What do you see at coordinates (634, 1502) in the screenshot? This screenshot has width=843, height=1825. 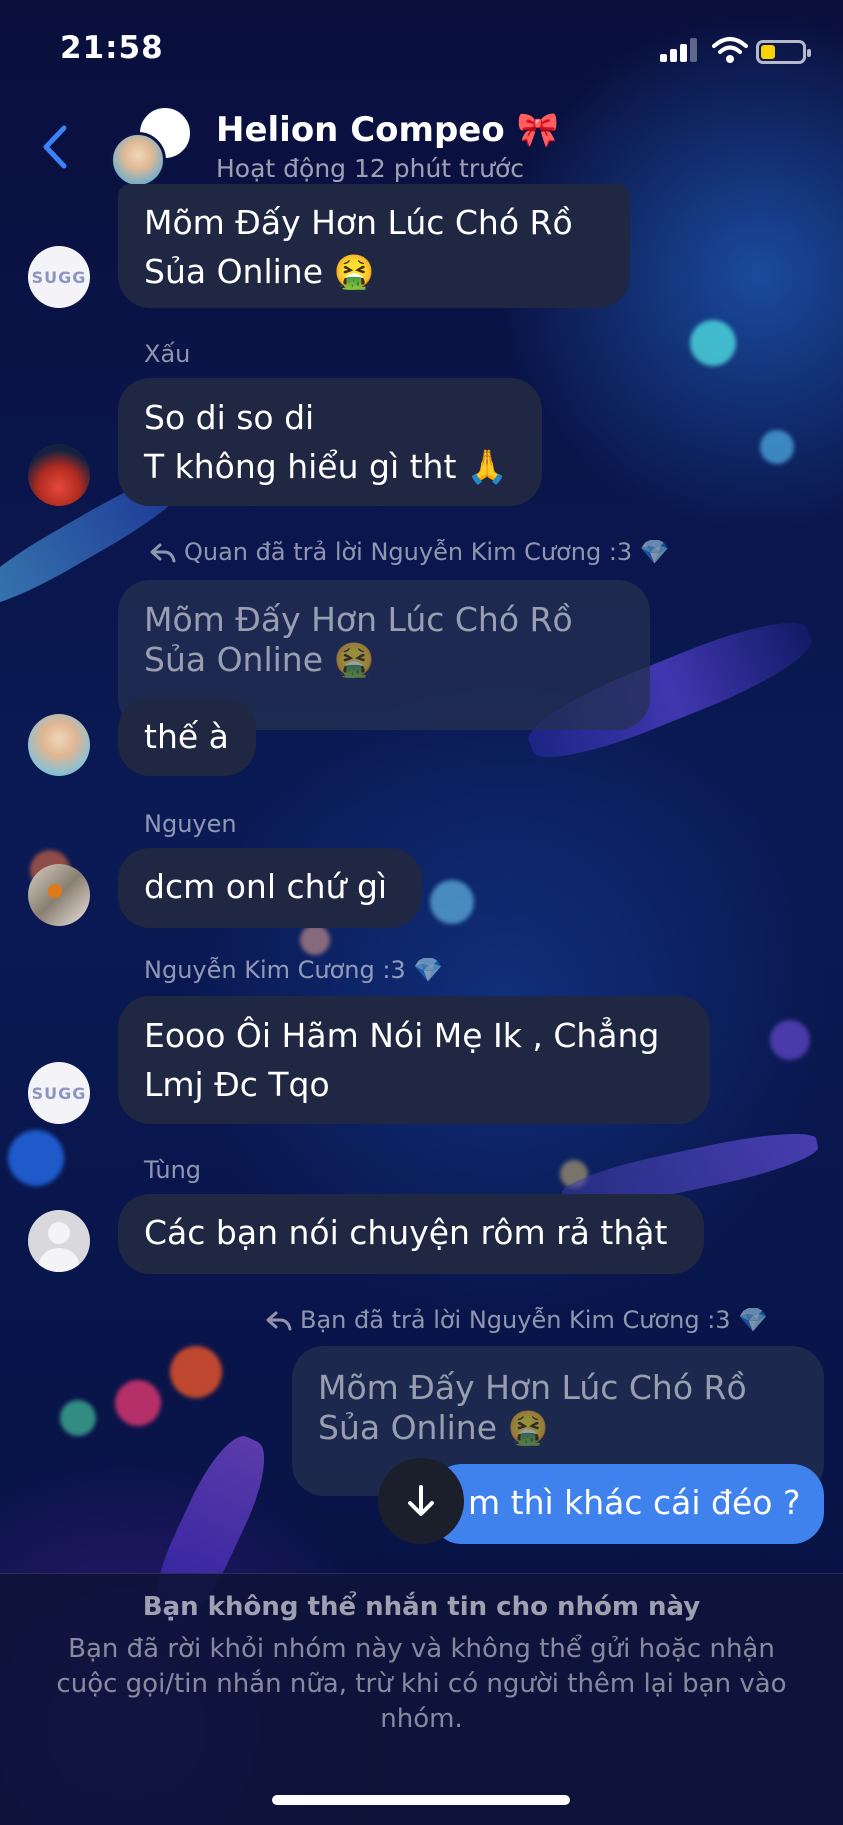 I see `message-text: m thì khác cái đéo ?` at bounding box center [634, 1502].